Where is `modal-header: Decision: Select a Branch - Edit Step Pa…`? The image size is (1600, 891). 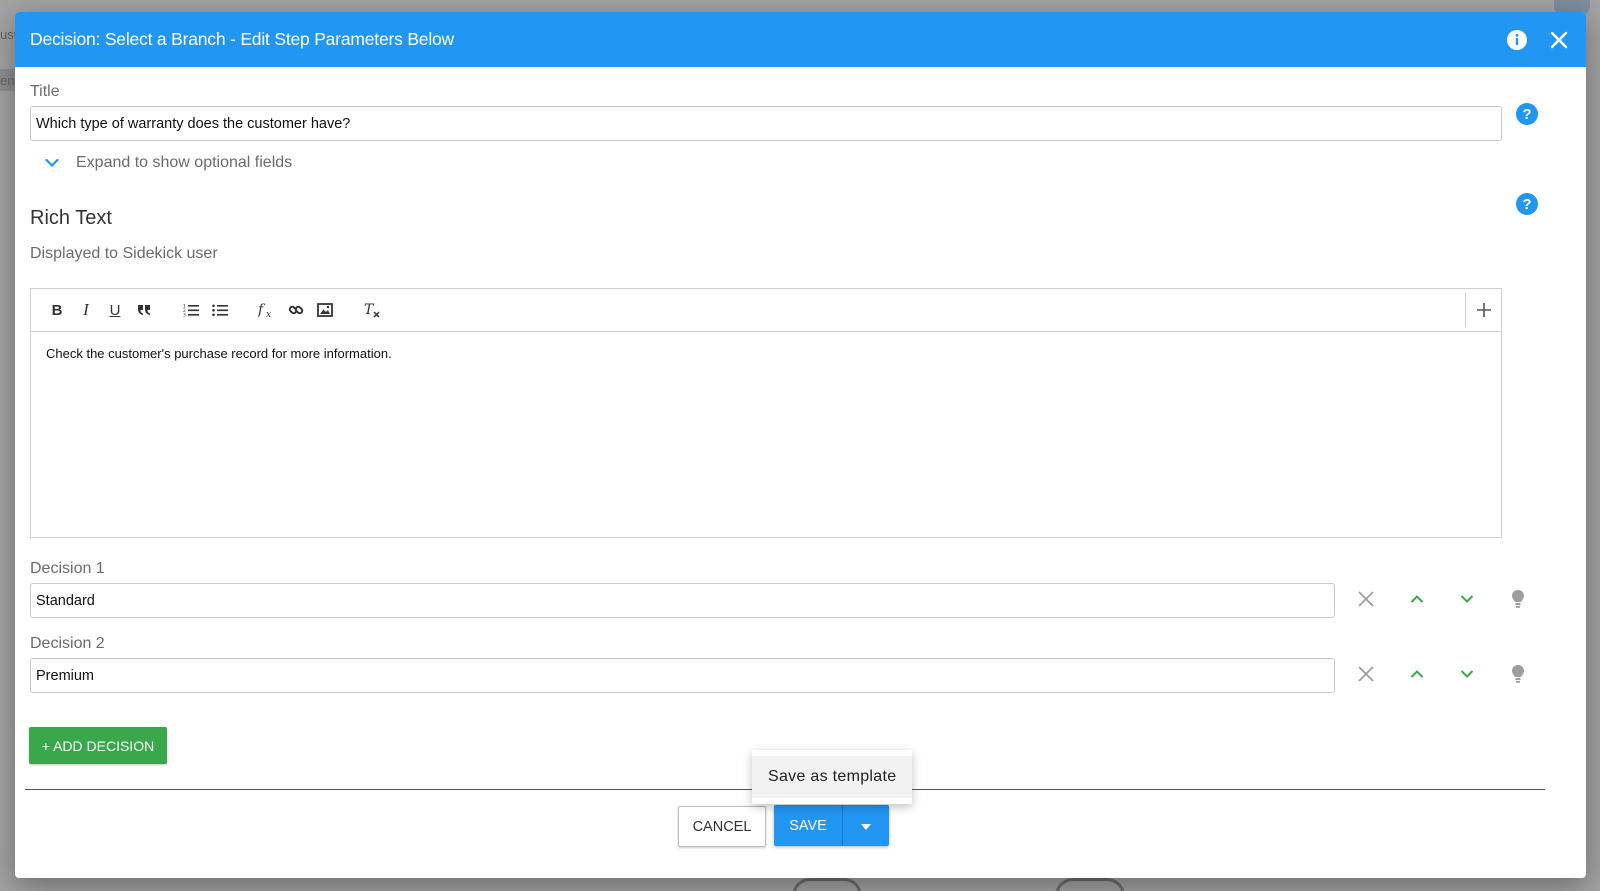
modal-header: Decision: Select a Branch - Edit Step Pa… is located at coordinates (800, 39).